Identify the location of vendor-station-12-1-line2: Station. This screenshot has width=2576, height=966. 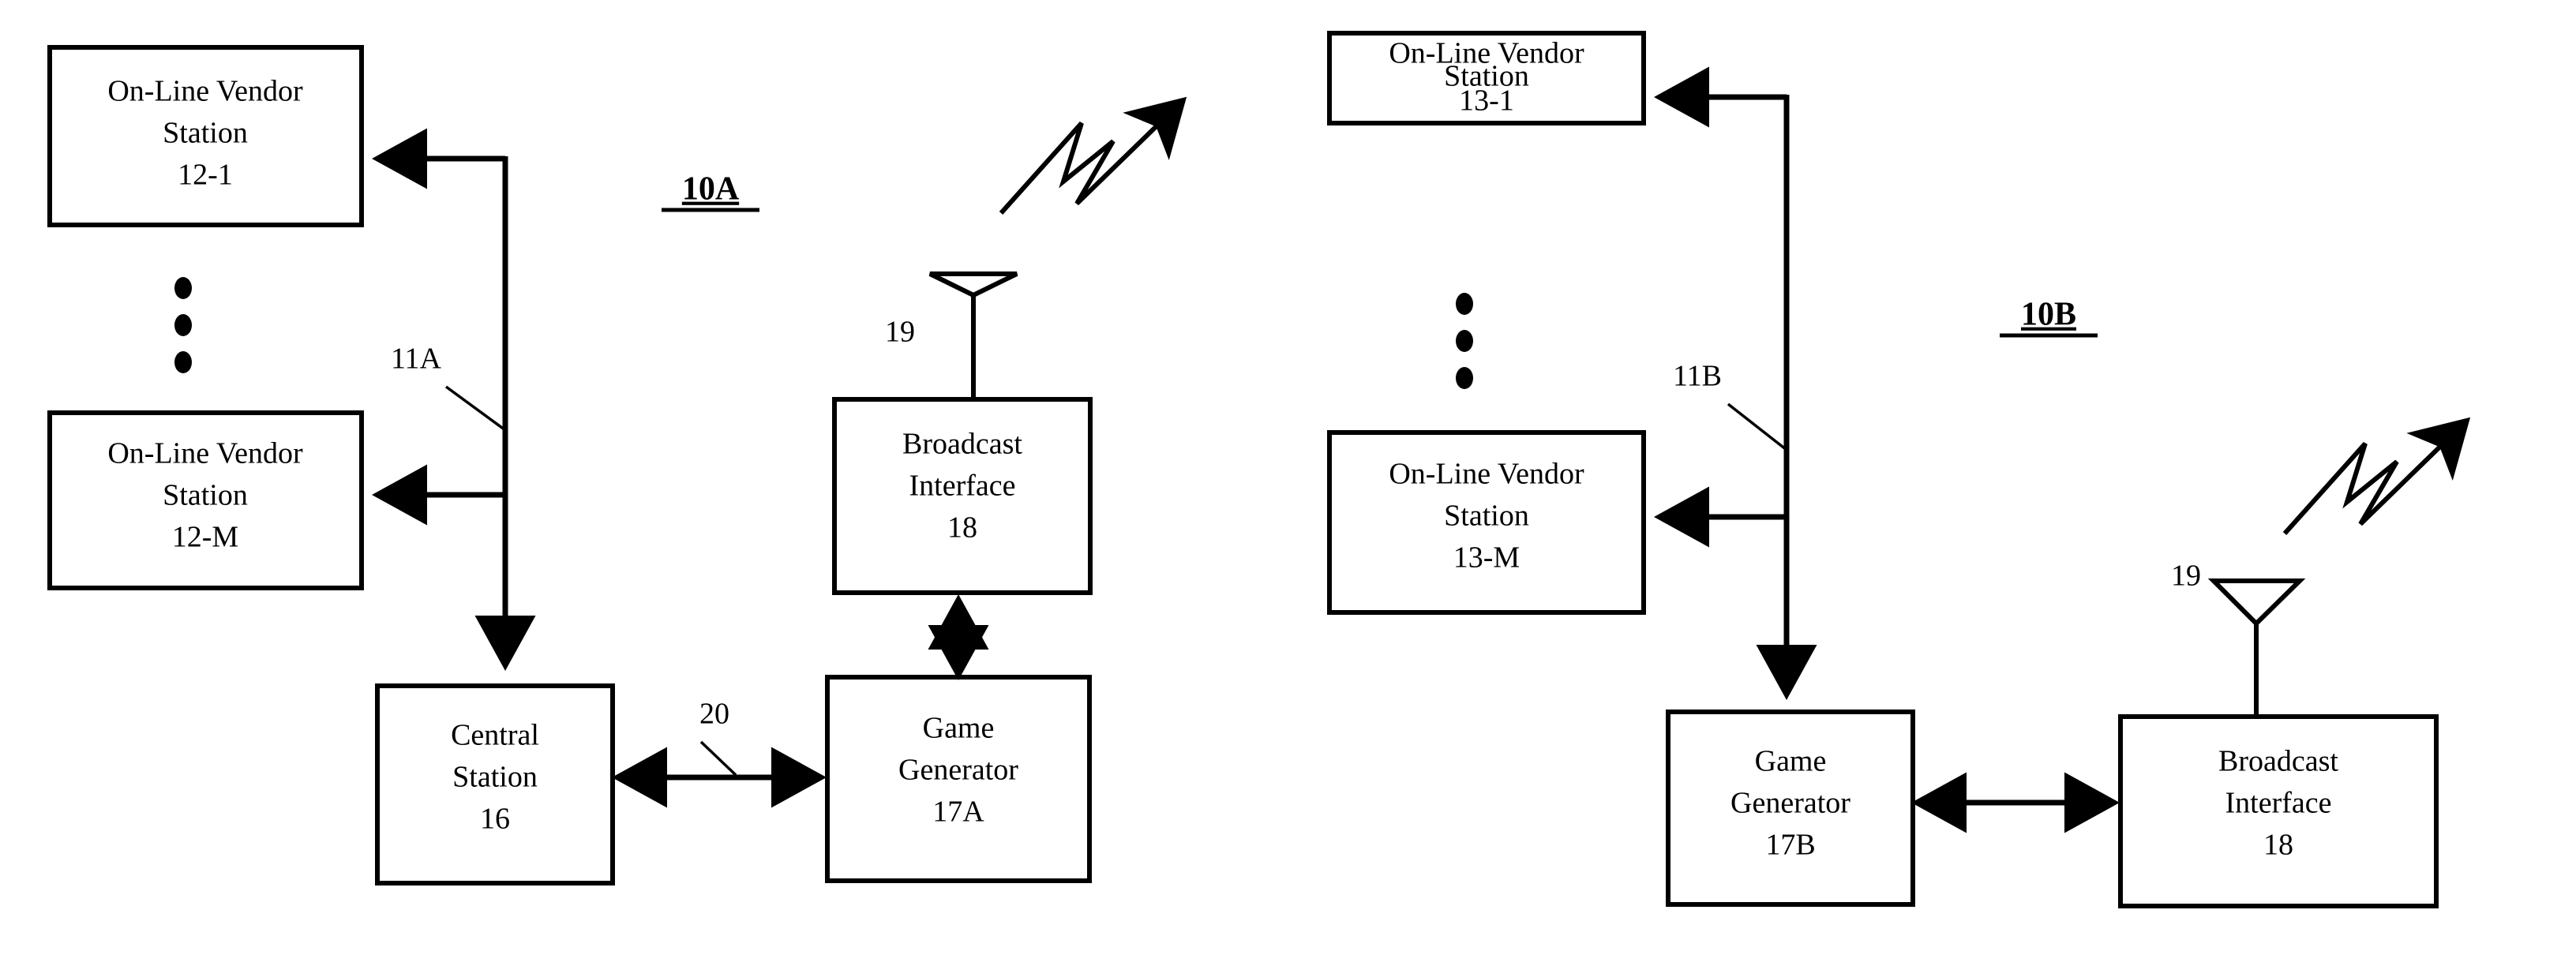
(206, 133).